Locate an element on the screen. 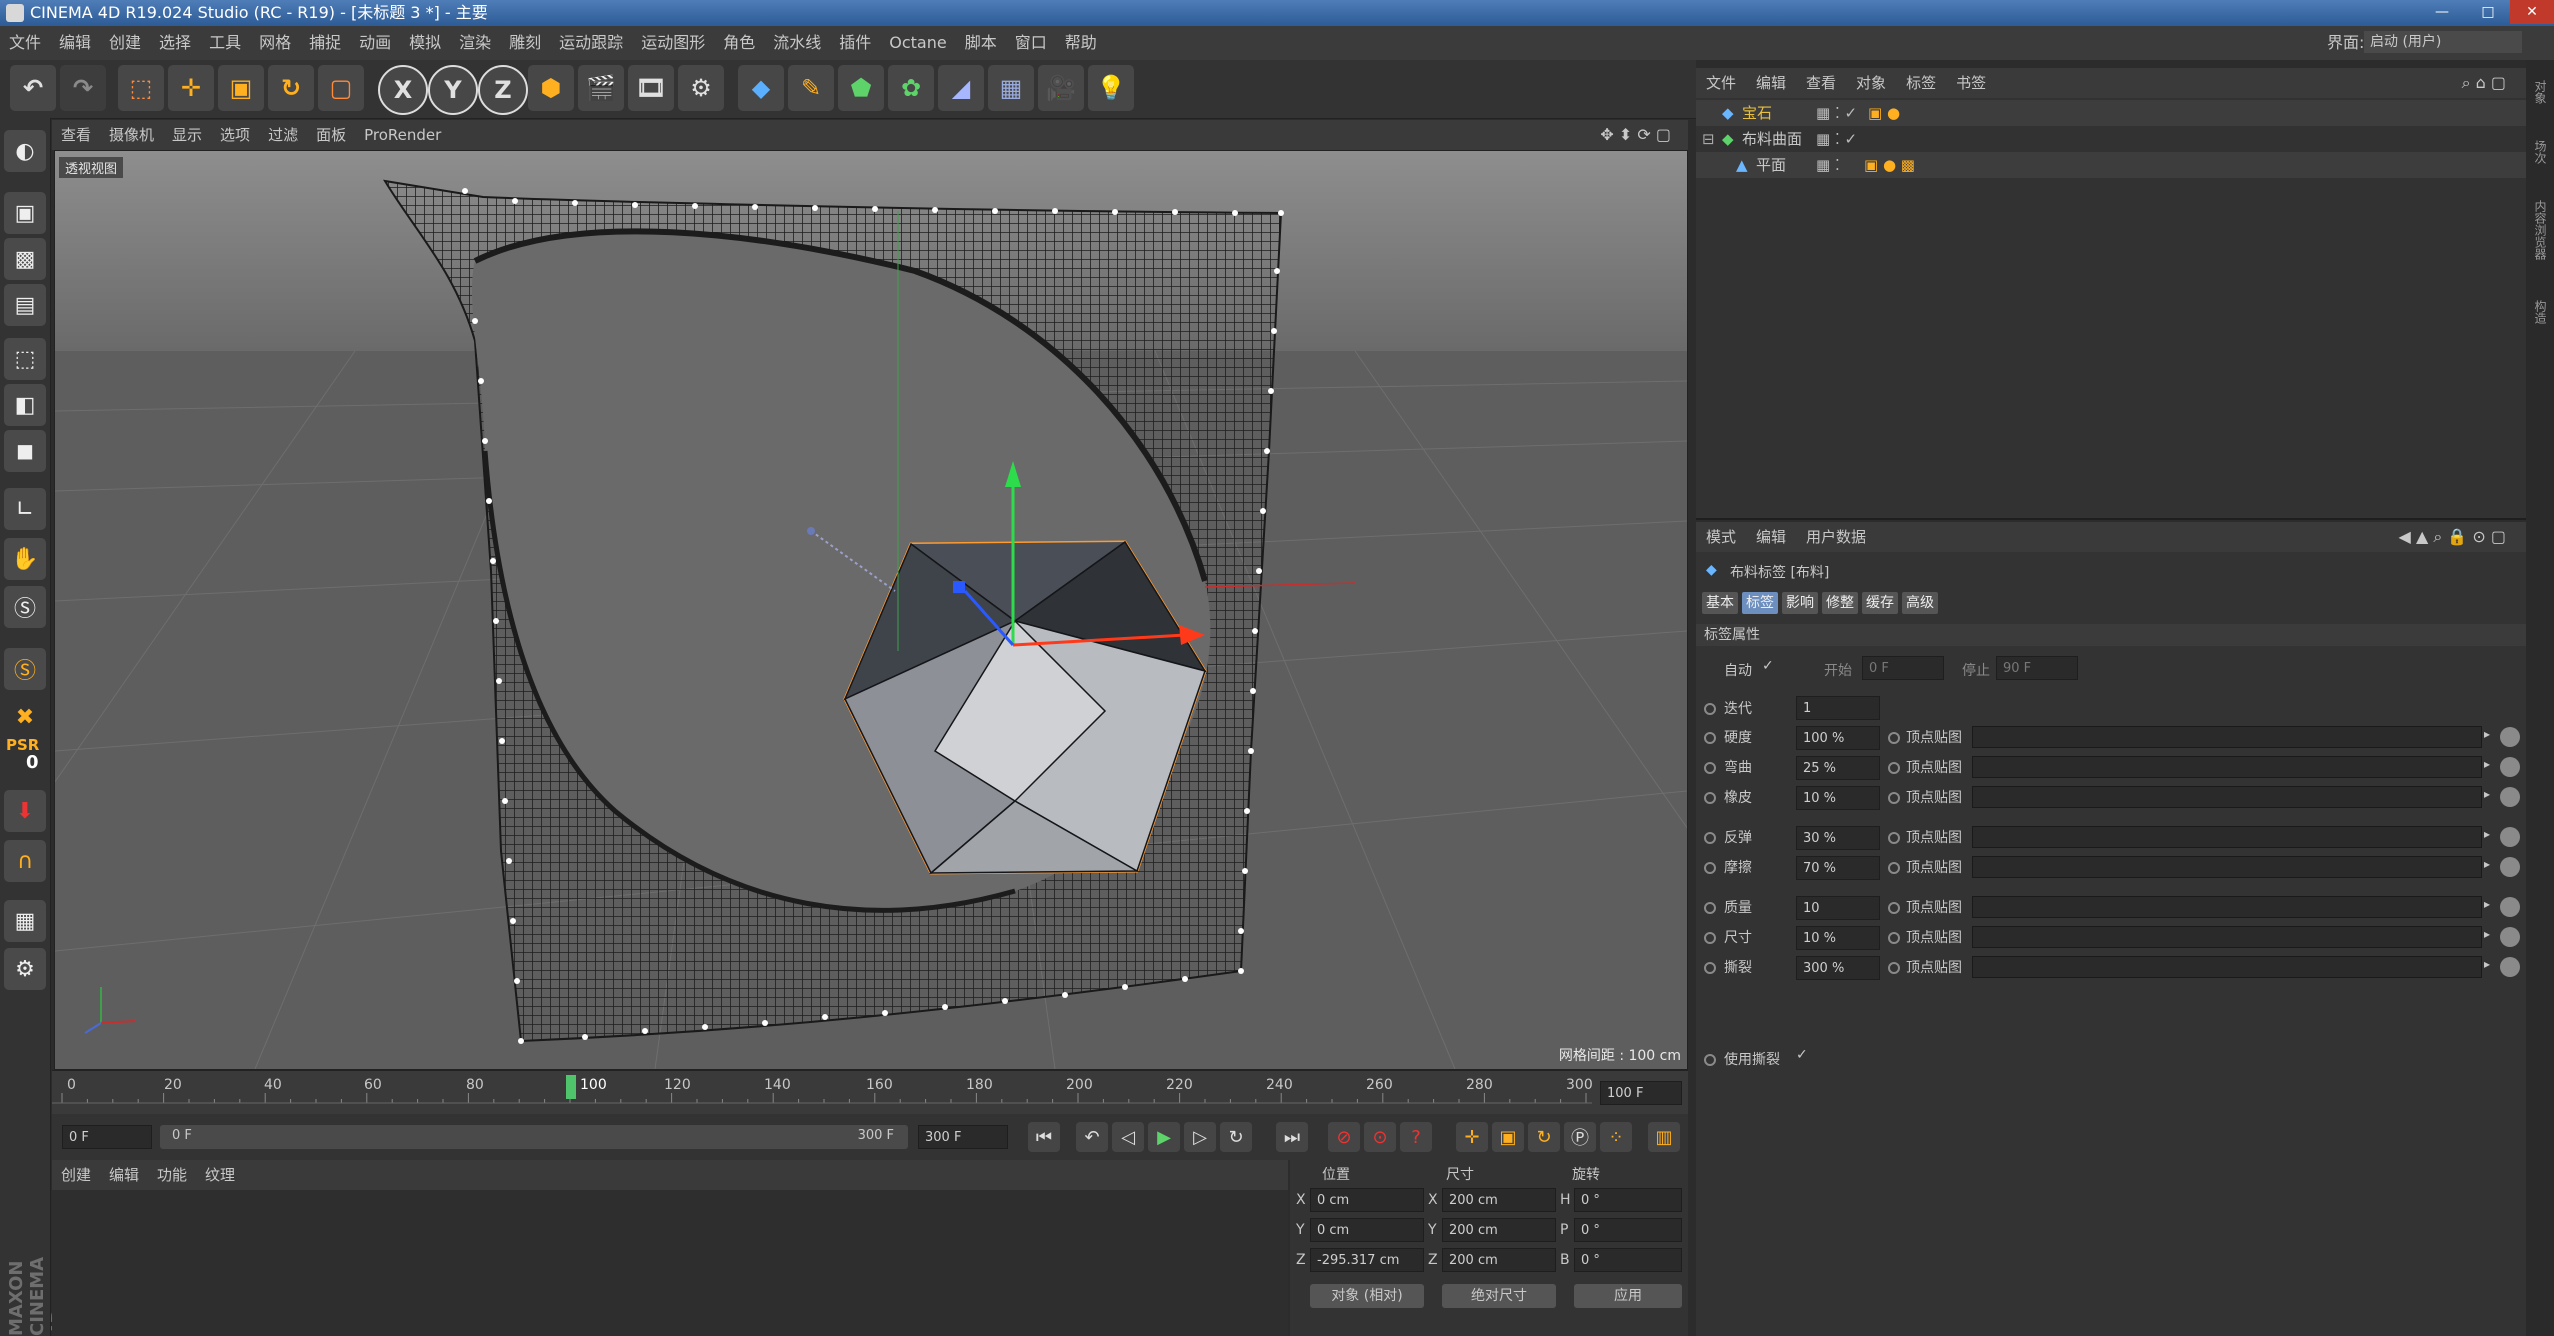  close-button: ✕ is located at coordinates (2532, 12).